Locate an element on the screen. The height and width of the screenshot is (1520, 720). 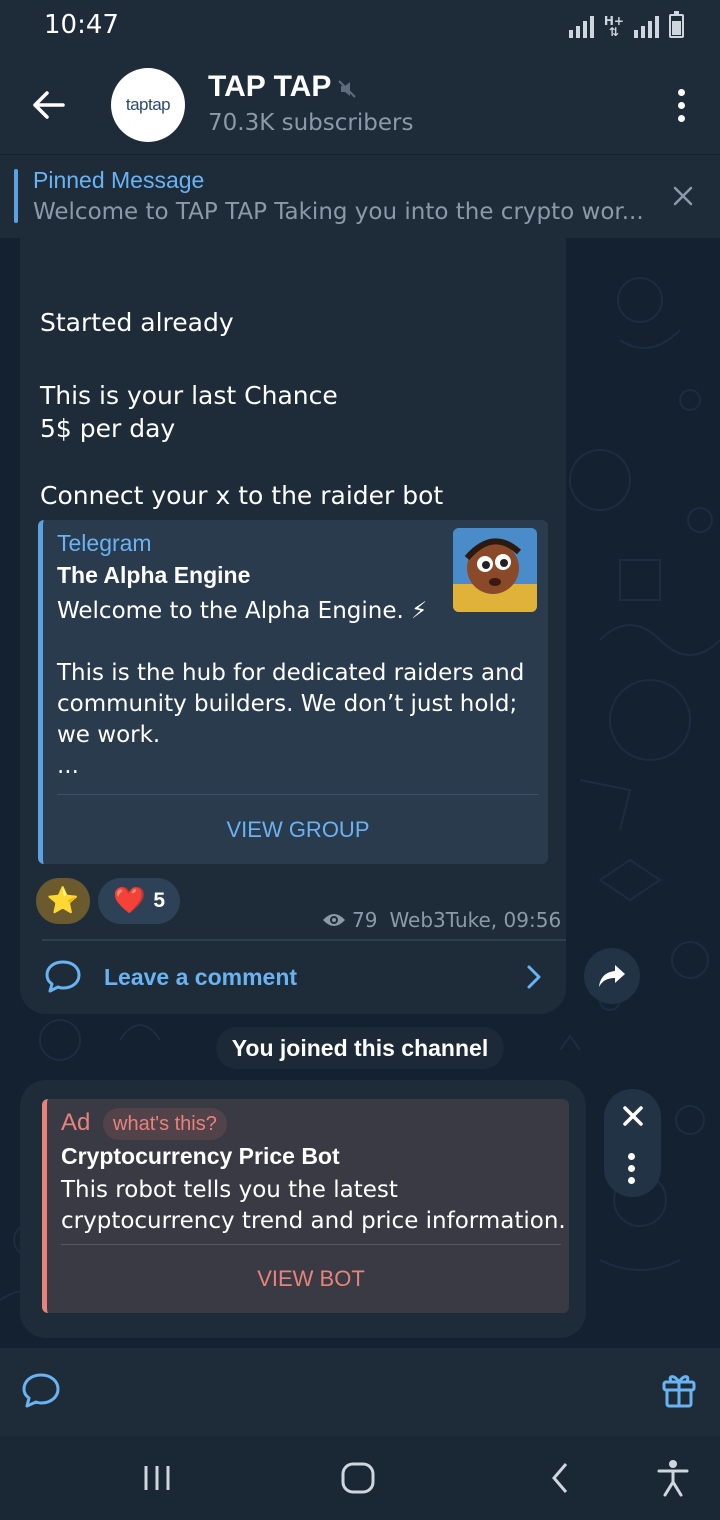
views-eye-icon is located at coordinates (334, 920).